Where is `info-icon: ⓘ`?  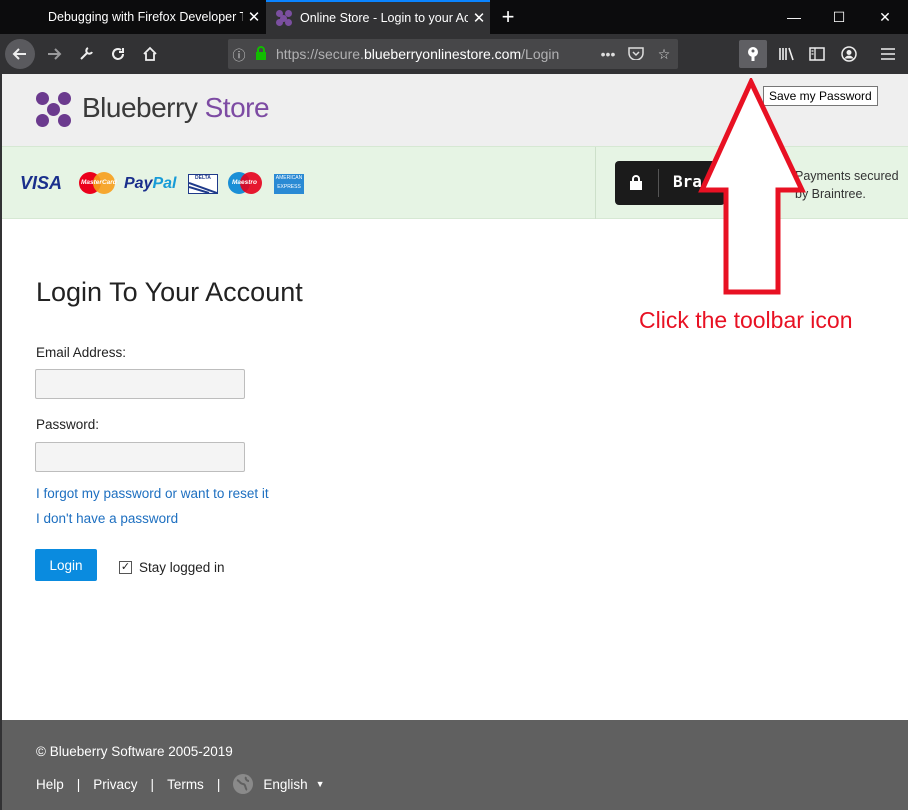
info-icon: ⓘ is located at coordinates (239, 54).